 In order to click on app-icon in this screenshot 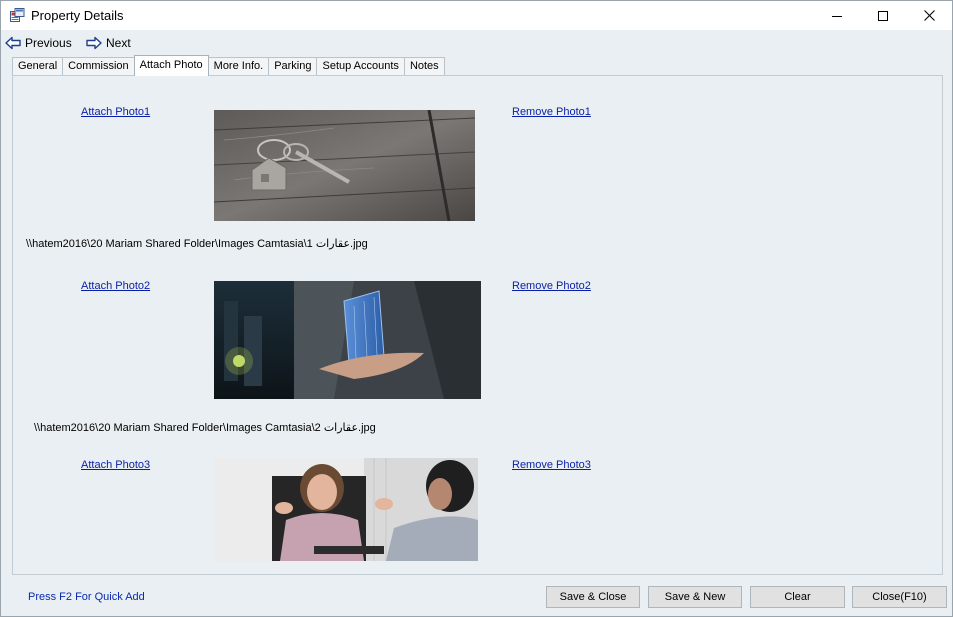, I will do `click(17, 15)`.